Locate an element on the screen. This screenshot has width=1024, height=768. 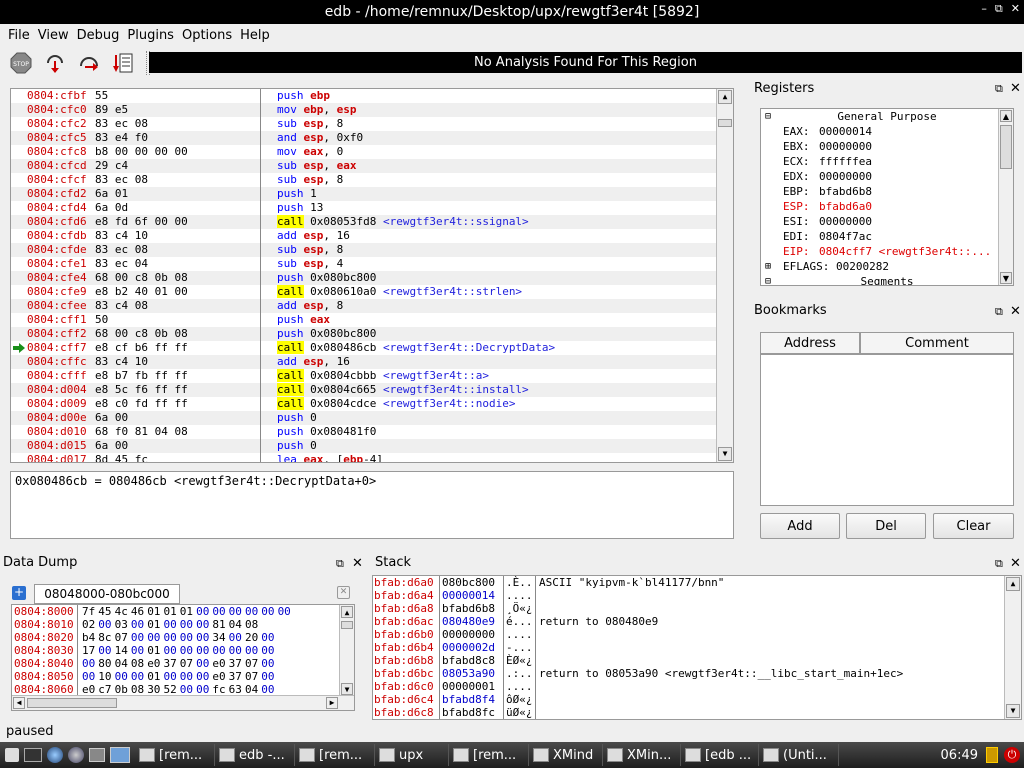
disassembly-scrollbar: ▲ ▼ is located at coordinates (724, 275).